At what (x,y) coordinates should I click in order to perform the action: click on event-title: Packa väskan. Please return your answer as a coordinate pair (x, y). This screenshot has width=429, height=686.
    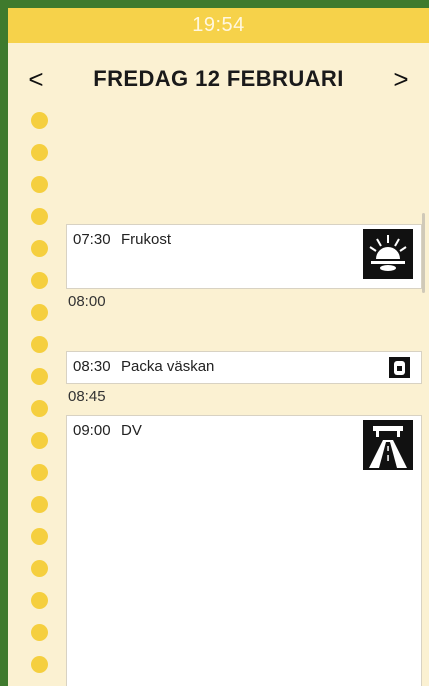
    Looking at the image, I should click on (168, 366).